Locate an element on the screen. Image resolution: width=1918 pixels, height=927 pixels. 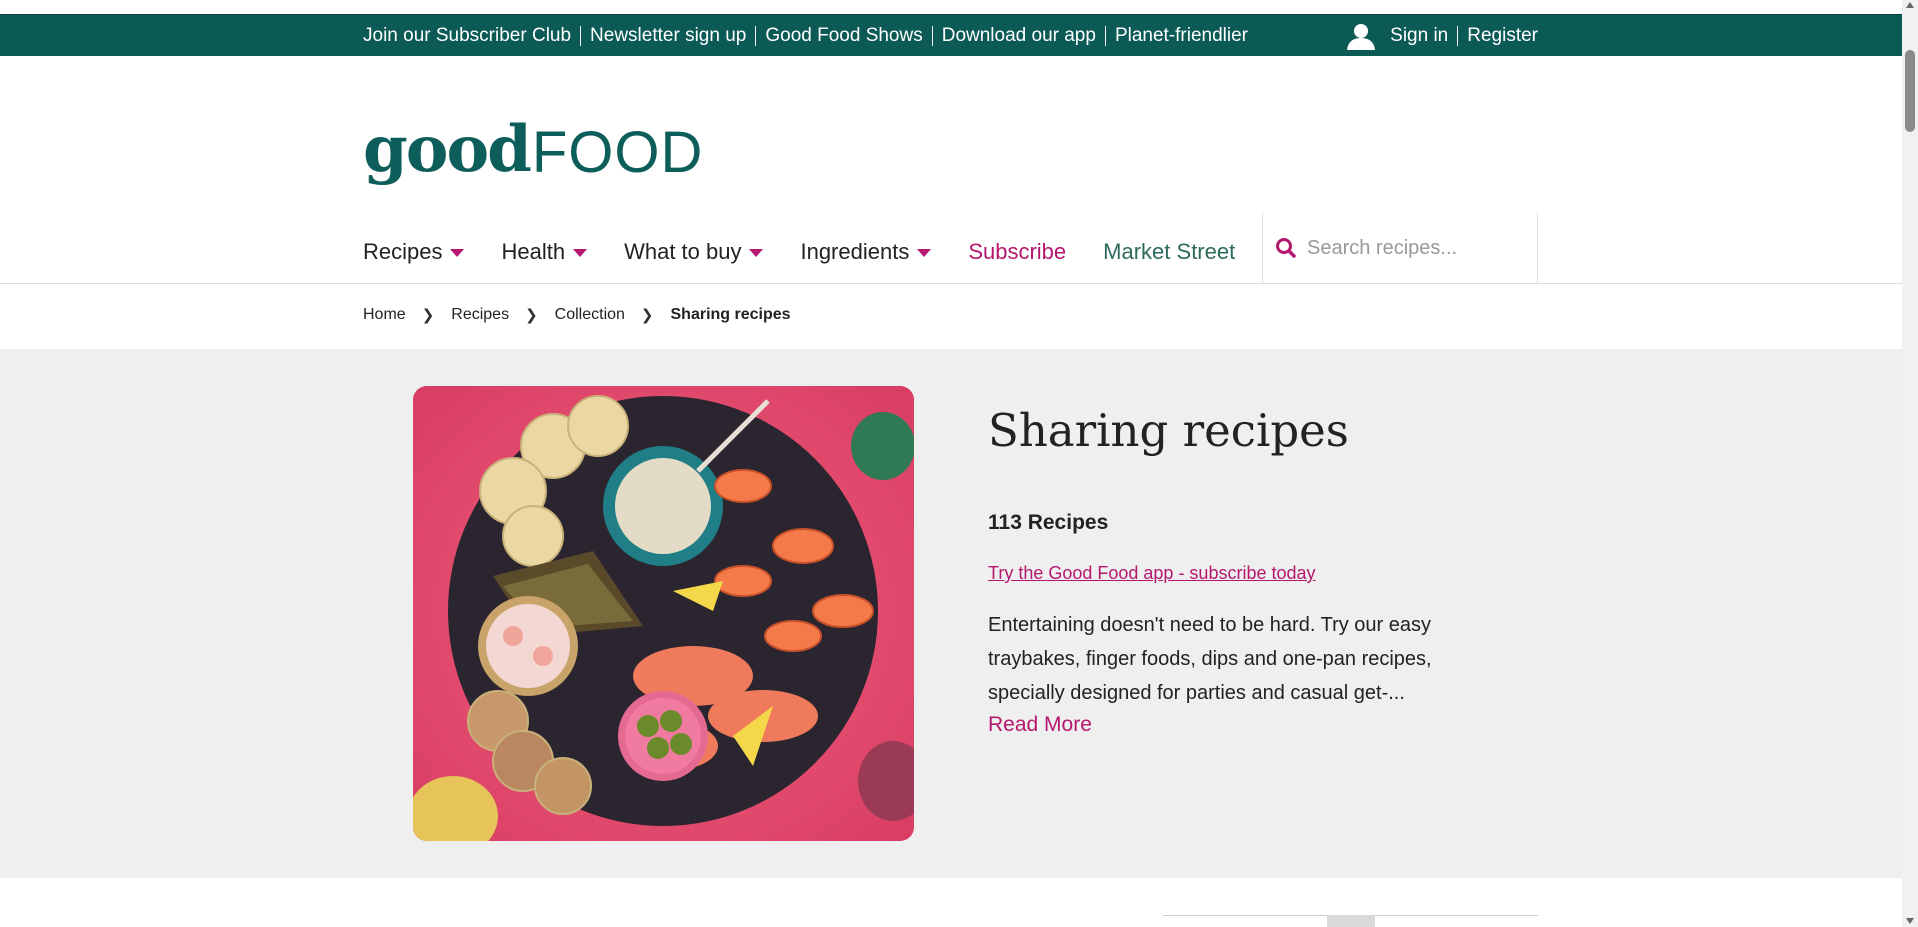
nav-health-label: Health is located at coordinates (533, 251).